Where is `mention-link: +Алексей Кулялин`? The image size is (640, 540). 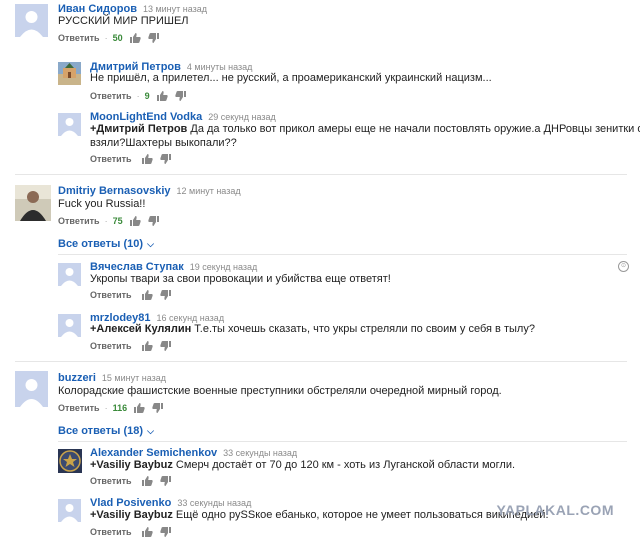 mention-link: +Алексей Кулялин is located at coordinates (140, 329).